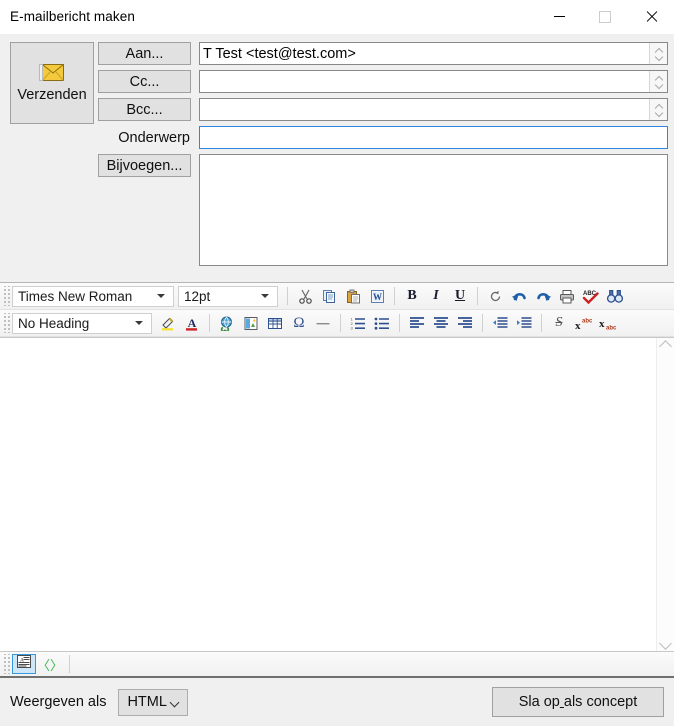  I want to click on maximize-button, so click(605, 17).